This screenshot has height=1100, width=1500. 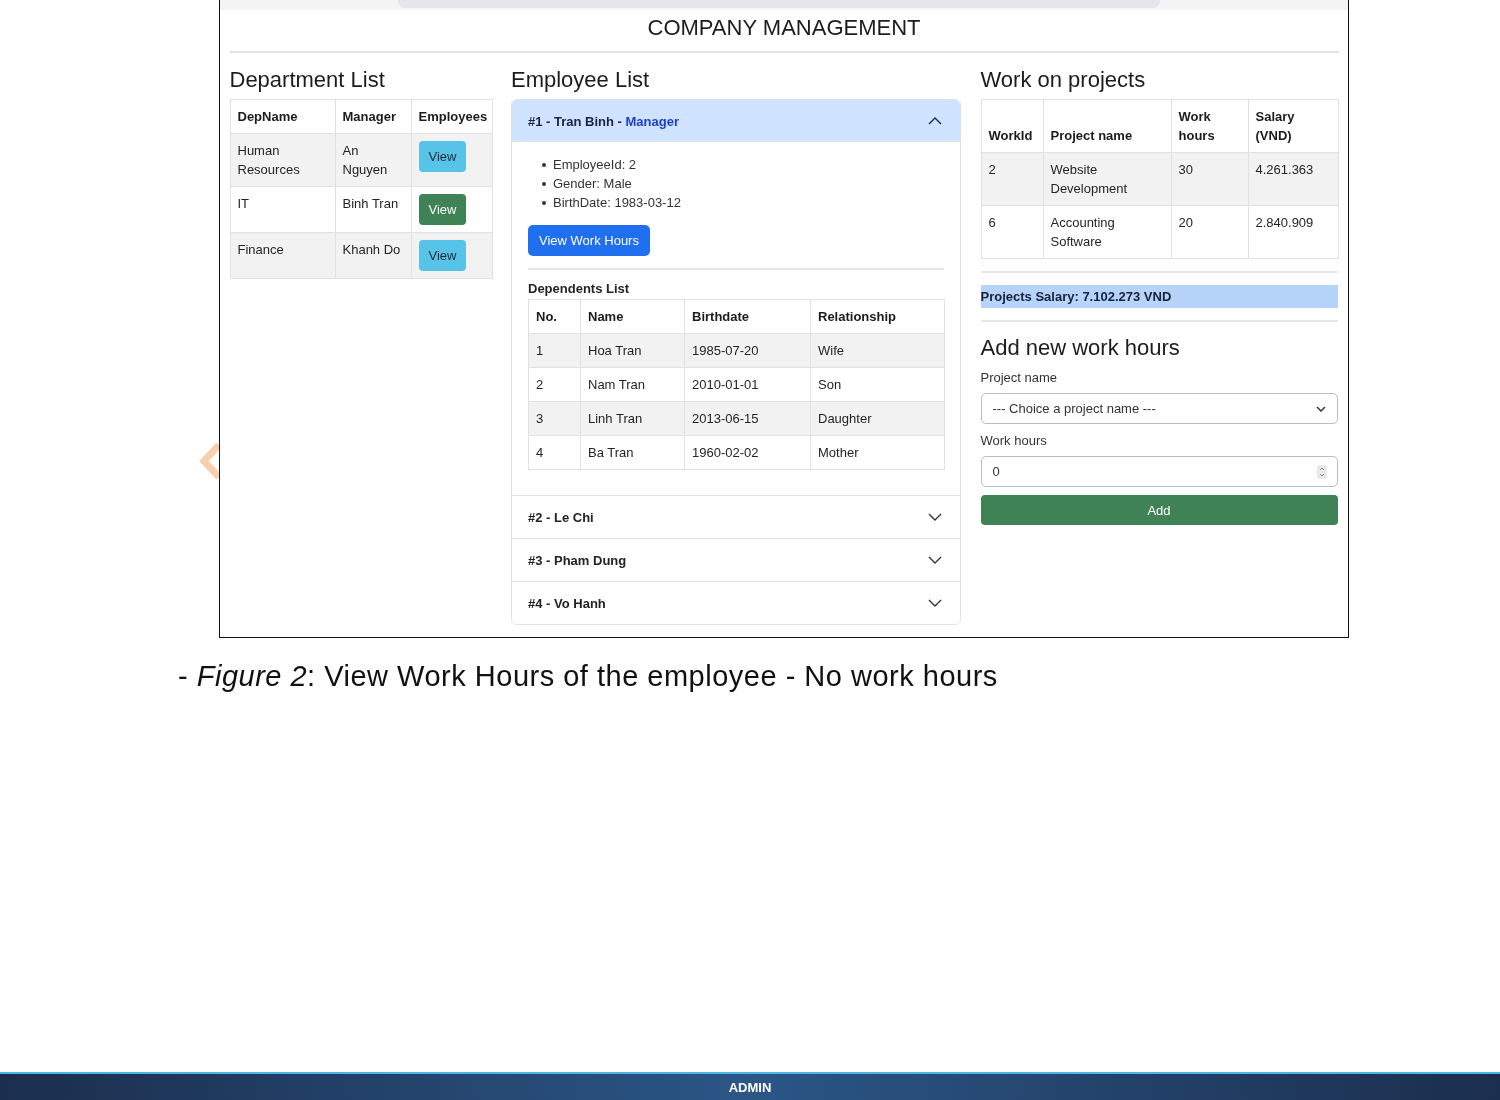 What do you see at coordinates (877, 316) in the screenshot?
I see `column-header: Relationship` at bounding box center [877, 316].